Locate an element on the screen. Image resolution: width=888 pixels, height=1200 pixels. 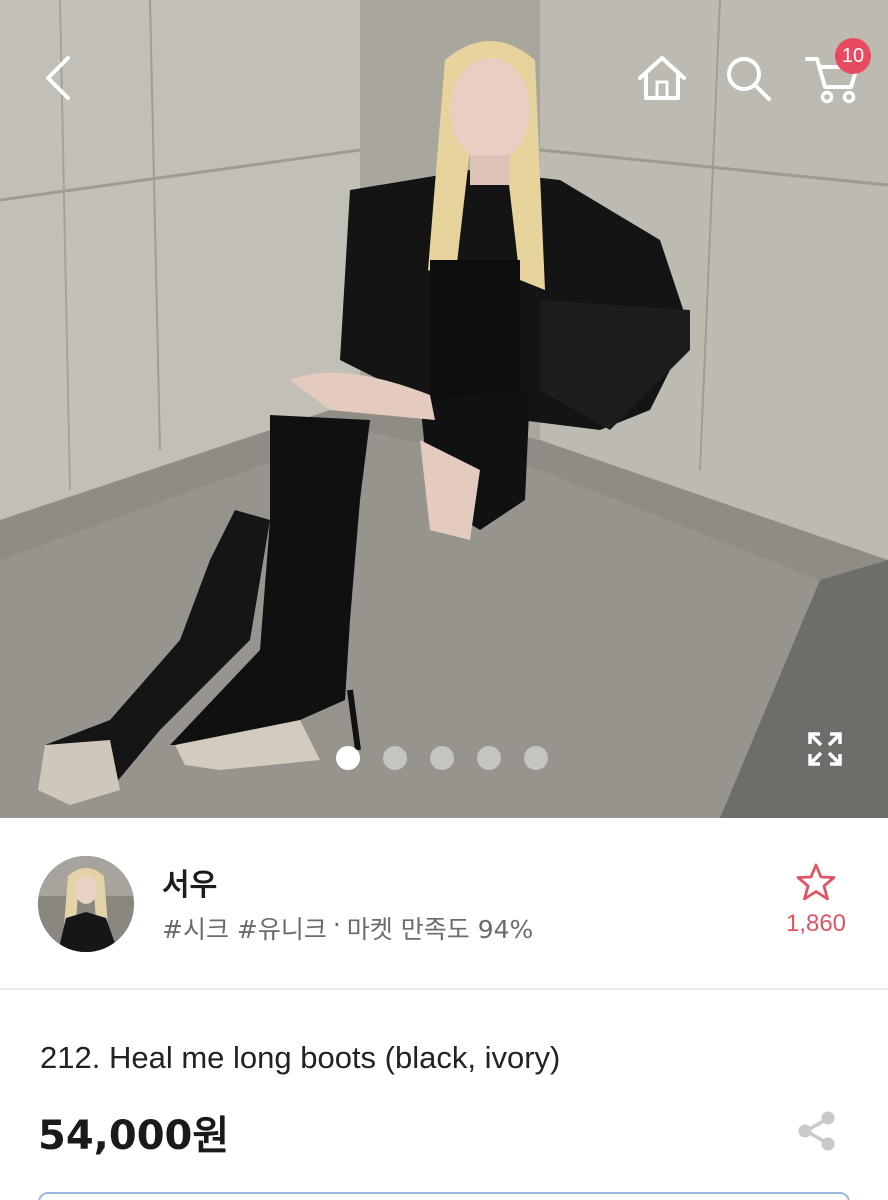
home-button is located at coordinates (662, 78).